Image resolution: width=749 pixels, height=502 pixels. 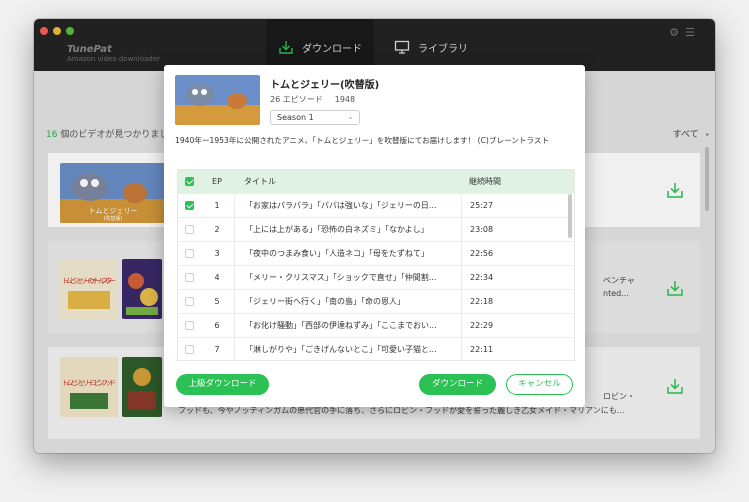 What do you see at coordinates (517, 349) in the screenshot?
I see `episode-duration: 22:11` at bounding box center [517, 349].